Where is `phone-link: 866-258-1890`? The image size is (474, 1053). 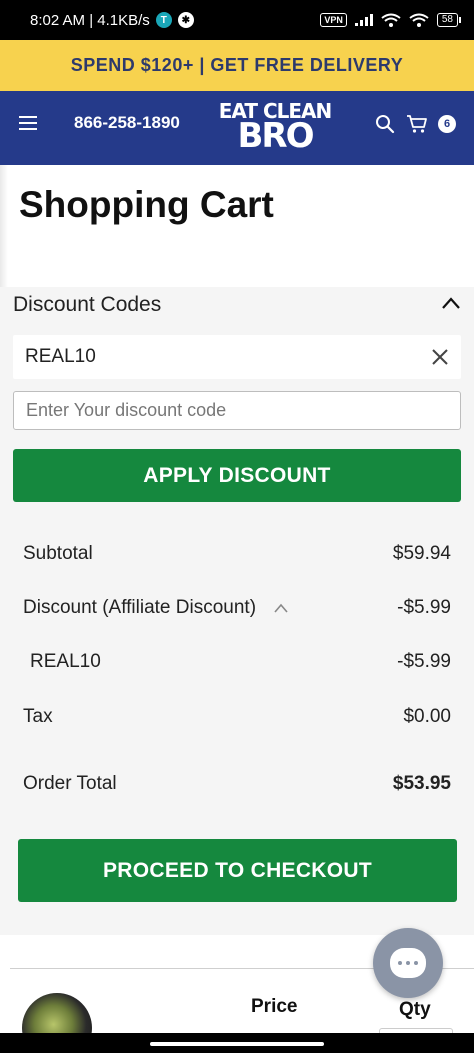
phone-link: 866-258-1890 is located at coordinates (127, 123).